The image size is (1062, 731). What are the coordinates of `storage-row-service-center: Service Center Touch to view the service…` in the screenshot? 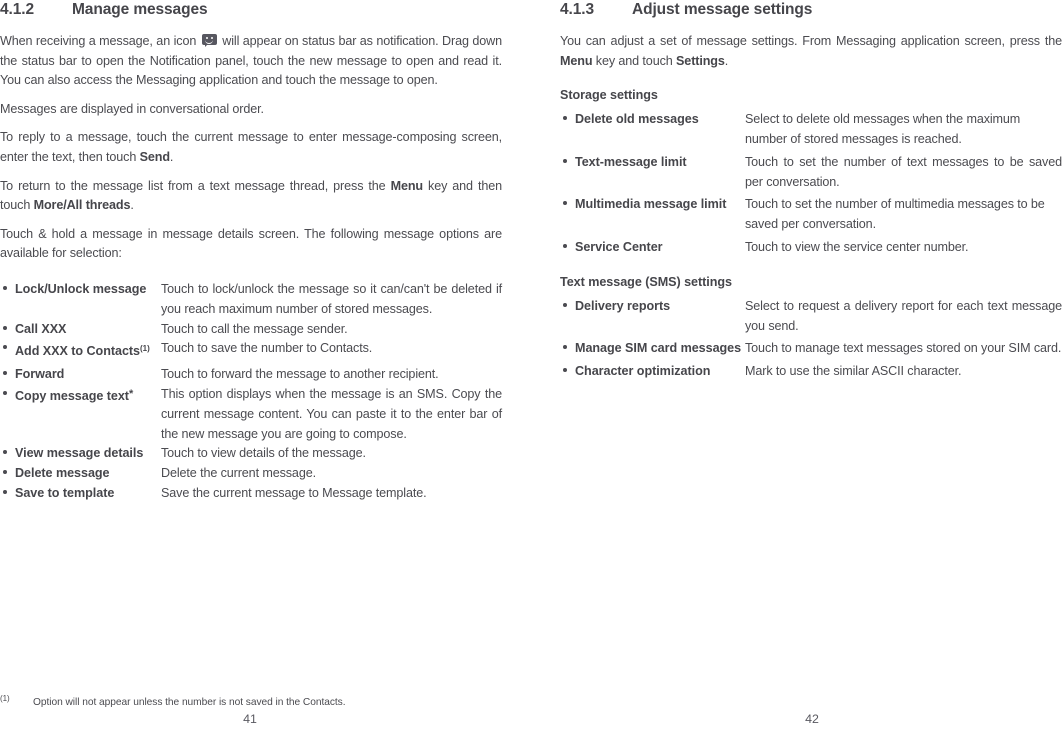 It's located at (811, 248).